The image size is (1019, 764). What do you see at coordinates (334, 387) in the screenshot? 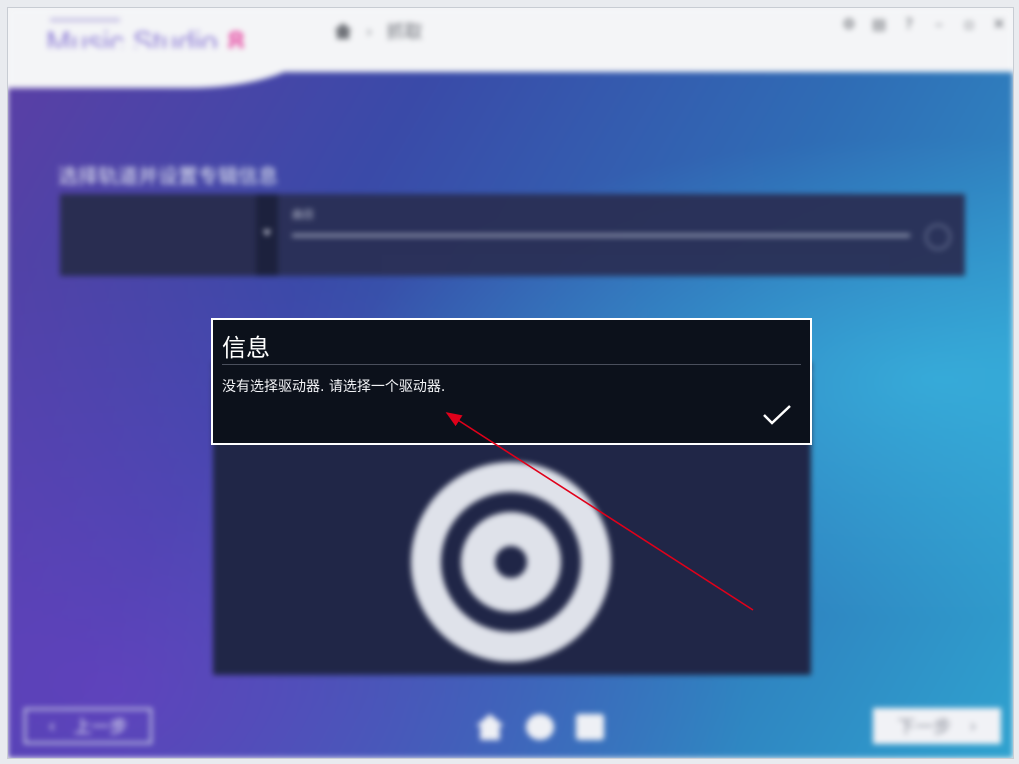
I see `dialog-message: 没有选择驱动器. 请选择一个驱动器.` at bounding box center [334, 387].